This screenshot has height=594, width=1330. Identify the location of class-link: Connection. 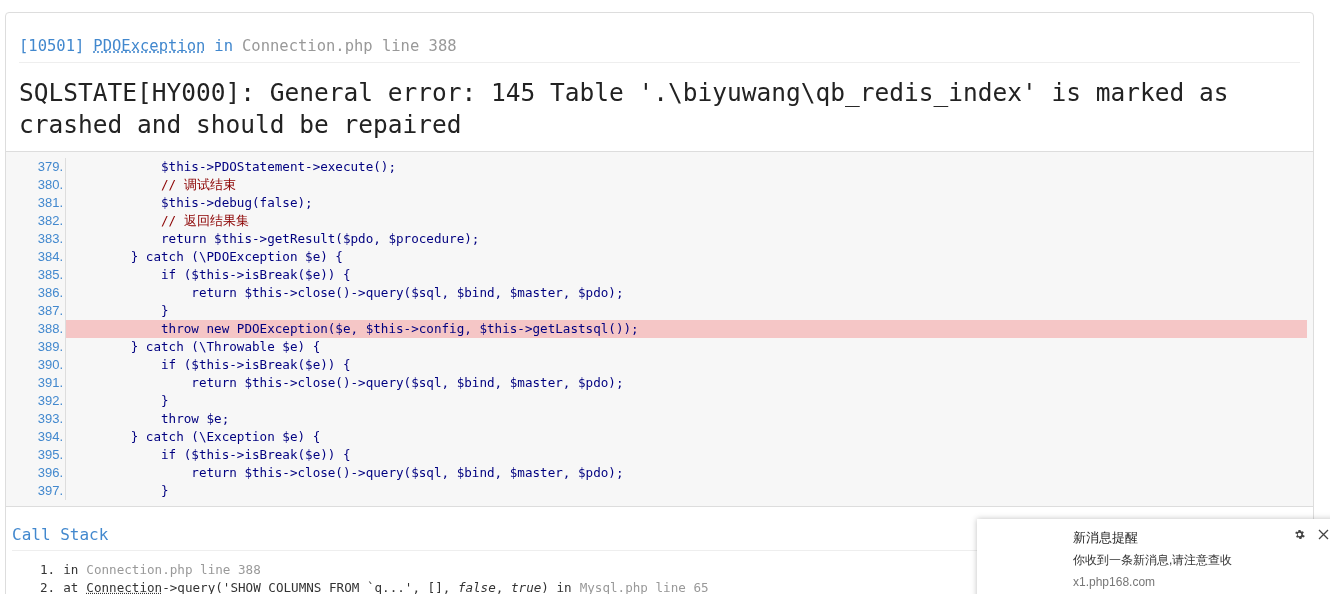
(124, 586).